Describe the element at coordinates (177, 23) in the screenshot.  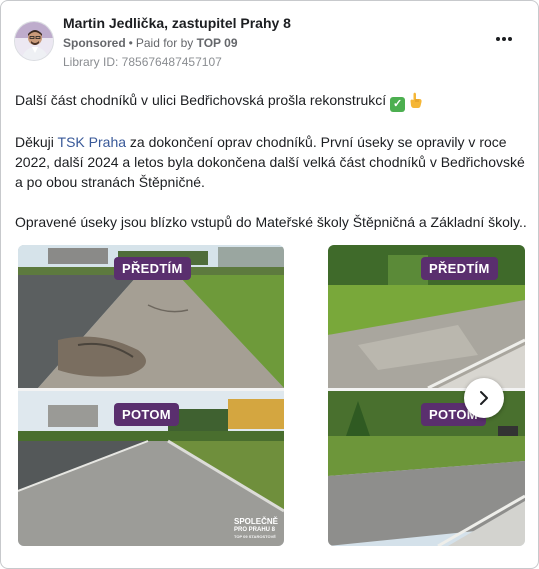
I see `author-name: Martin Jedlička, zastupitel Prahy 8` at that location.